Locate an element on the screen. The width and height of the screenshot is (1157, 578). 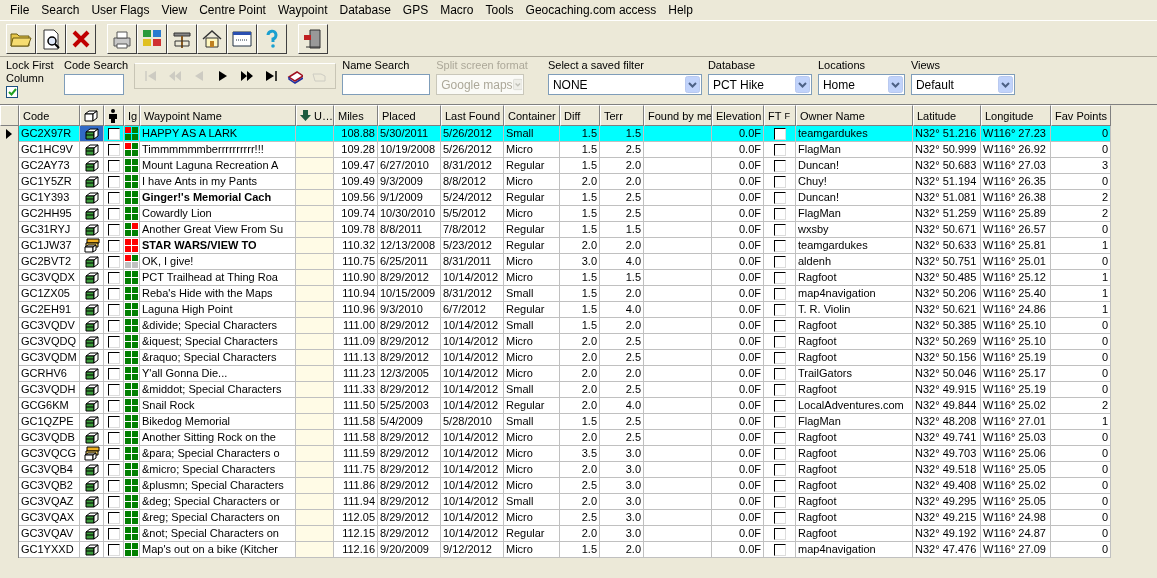
table-row: GC2HH95 Cowardly Lion 109.74 10/30/2010 5/5/2012 Micro 1.5 2.5 0.0F FlagMan N32° 51.259 W116° 25.89 2 is located at coordinates (578, 214).